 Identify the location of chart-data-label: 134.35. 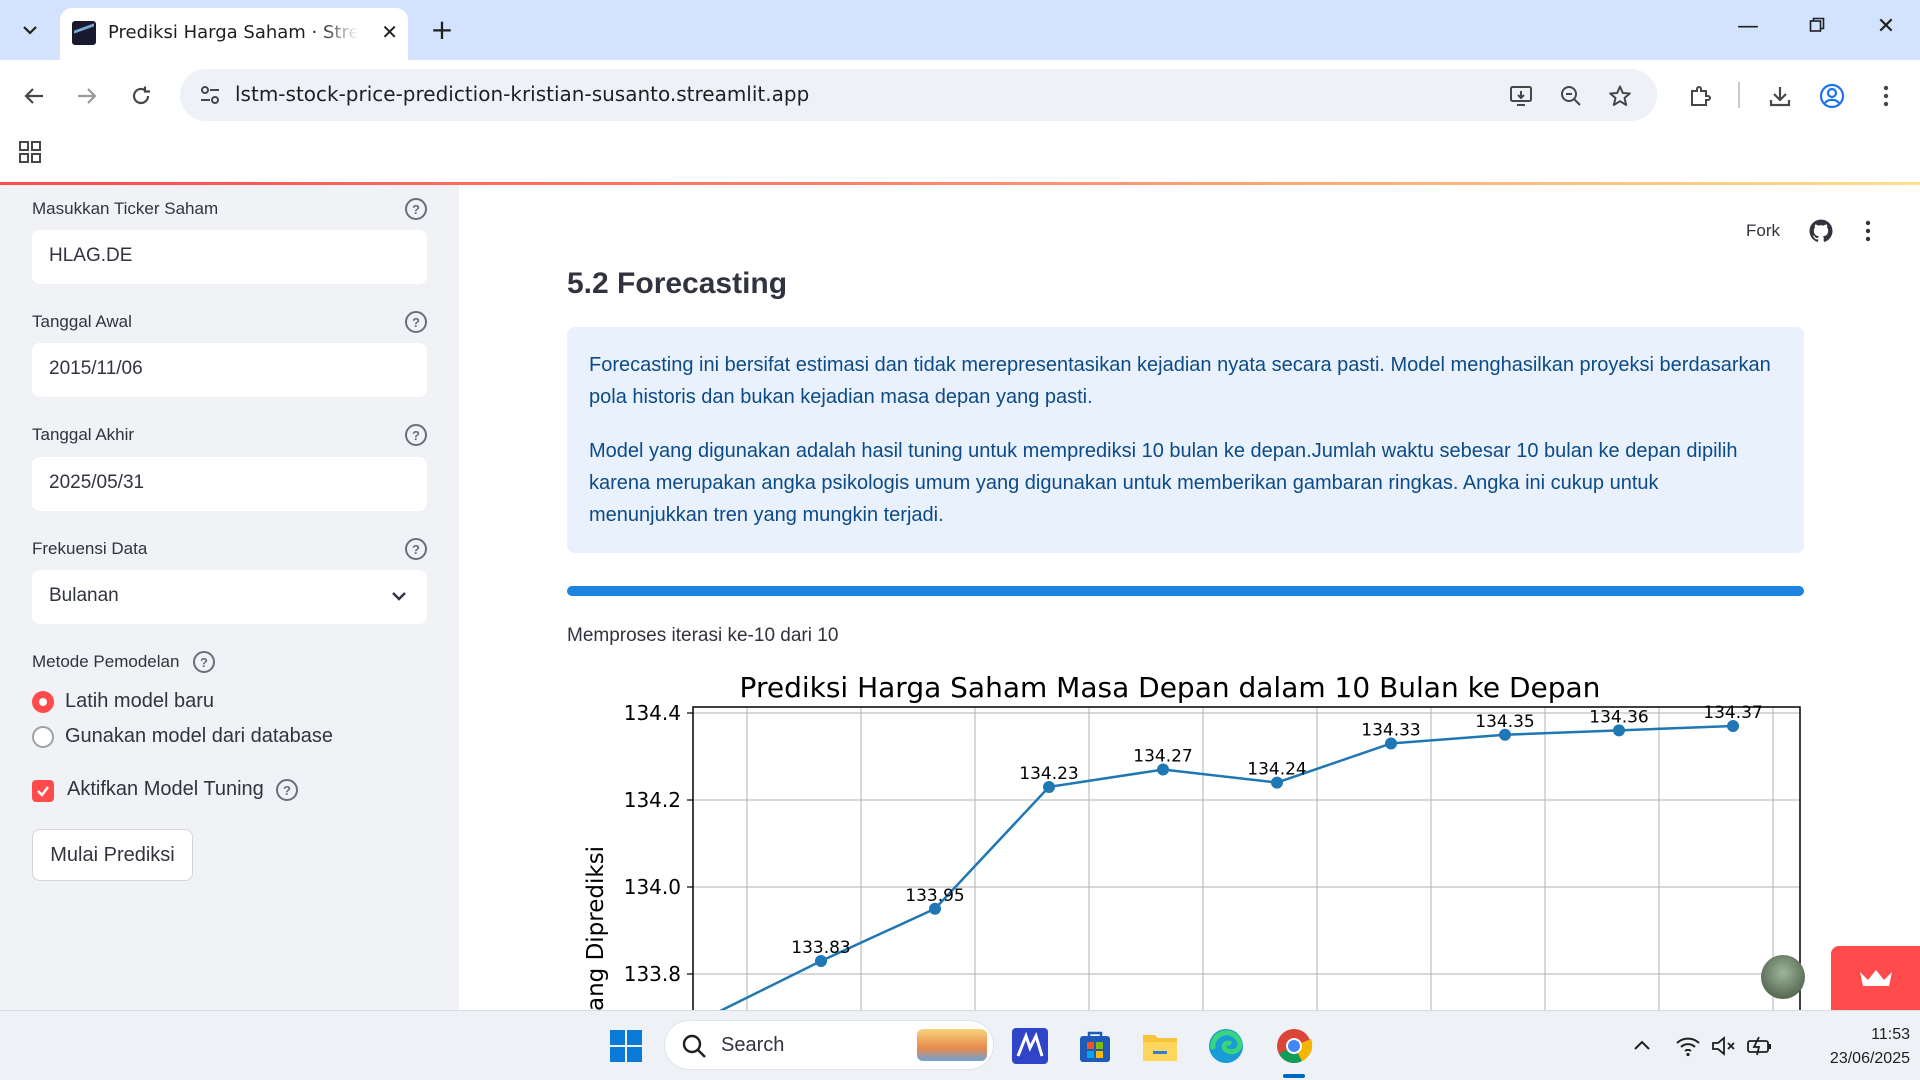
(1504, 722).